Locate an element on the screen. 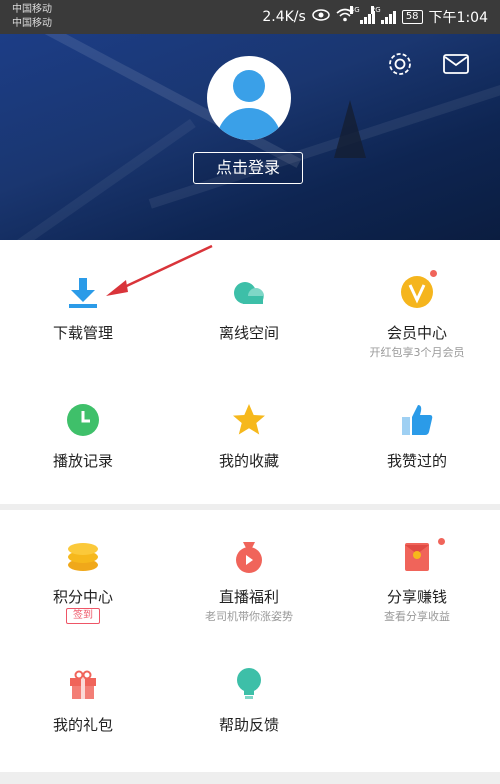 The height and width of the screenshot is (784, 500). grid-item-share-earn: 分享赚钱 查看分享收益 is located at coordinates (417, 586).